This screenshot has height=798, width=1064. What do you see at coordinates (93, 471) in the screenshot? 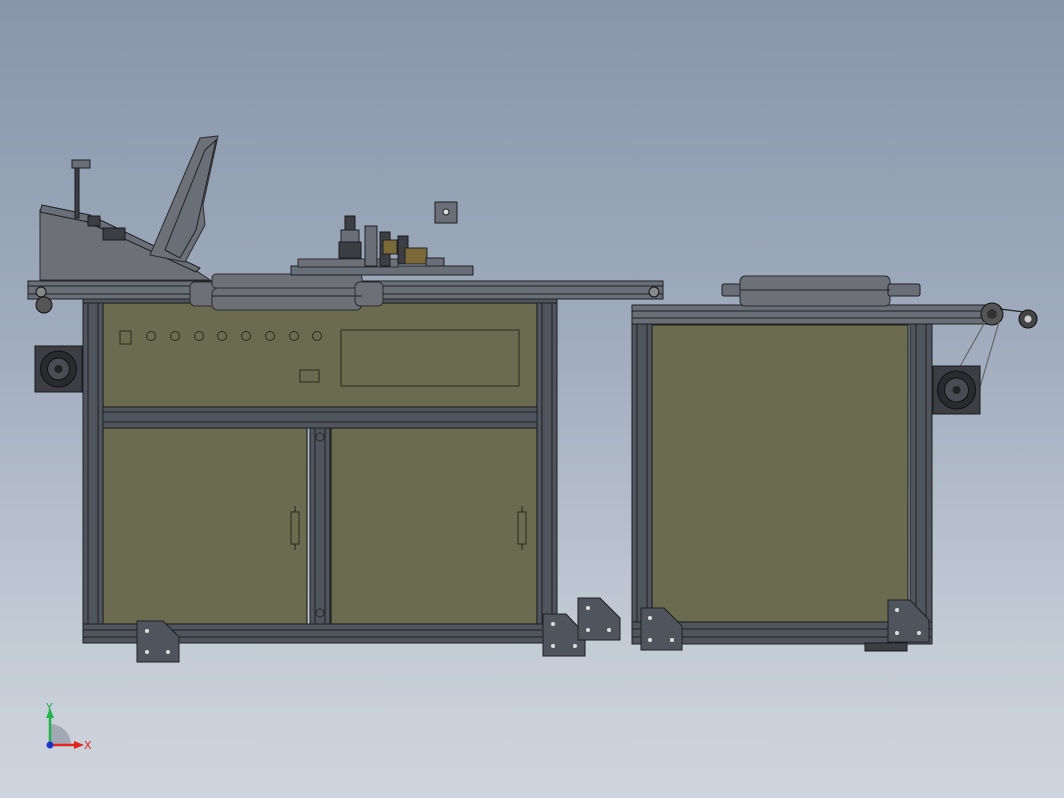
I see `left-post` at bounding box center [93, 471].